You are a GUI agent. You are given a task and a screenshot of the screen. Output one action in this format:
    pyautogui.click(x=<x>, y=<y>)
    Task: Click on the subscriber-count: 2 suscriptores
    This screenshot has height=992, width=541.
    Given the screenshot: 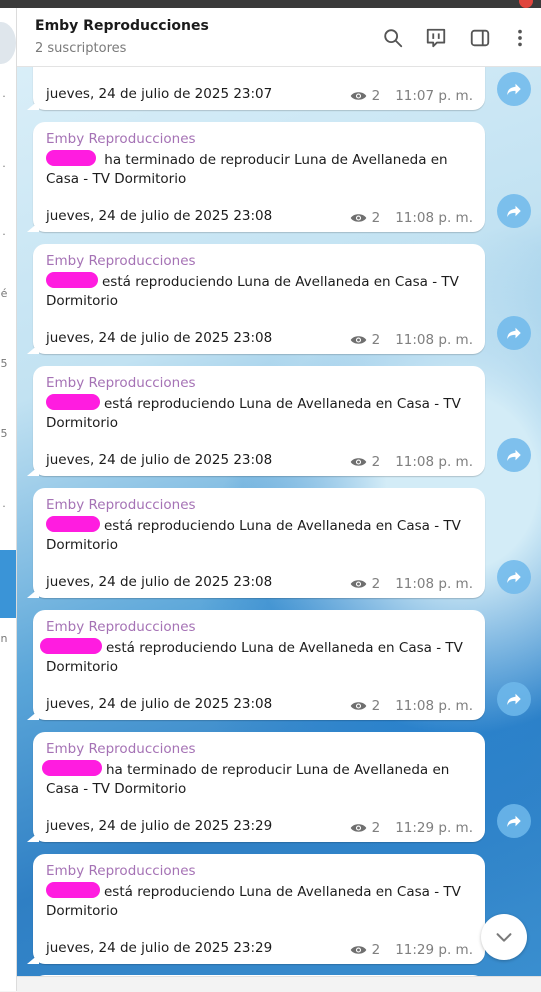 What is the action you would take?
    pyautogui.click(x=81, y=48)
    